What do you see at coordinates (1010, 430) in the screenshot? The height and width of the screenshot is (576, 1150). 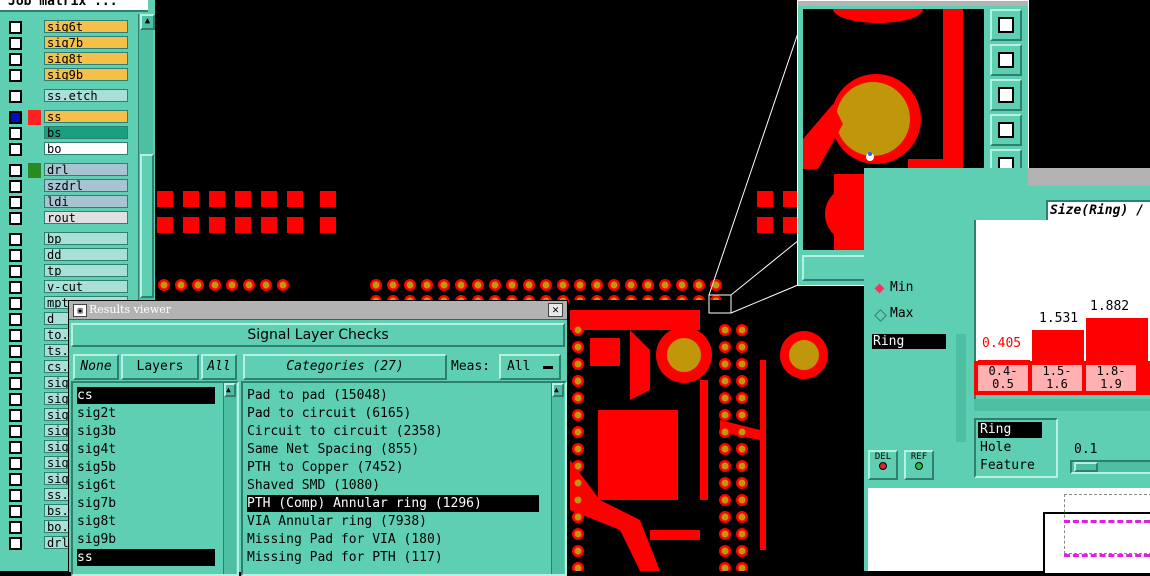 I see `result-type-item: Ring` at bounding box center [1010, 430].